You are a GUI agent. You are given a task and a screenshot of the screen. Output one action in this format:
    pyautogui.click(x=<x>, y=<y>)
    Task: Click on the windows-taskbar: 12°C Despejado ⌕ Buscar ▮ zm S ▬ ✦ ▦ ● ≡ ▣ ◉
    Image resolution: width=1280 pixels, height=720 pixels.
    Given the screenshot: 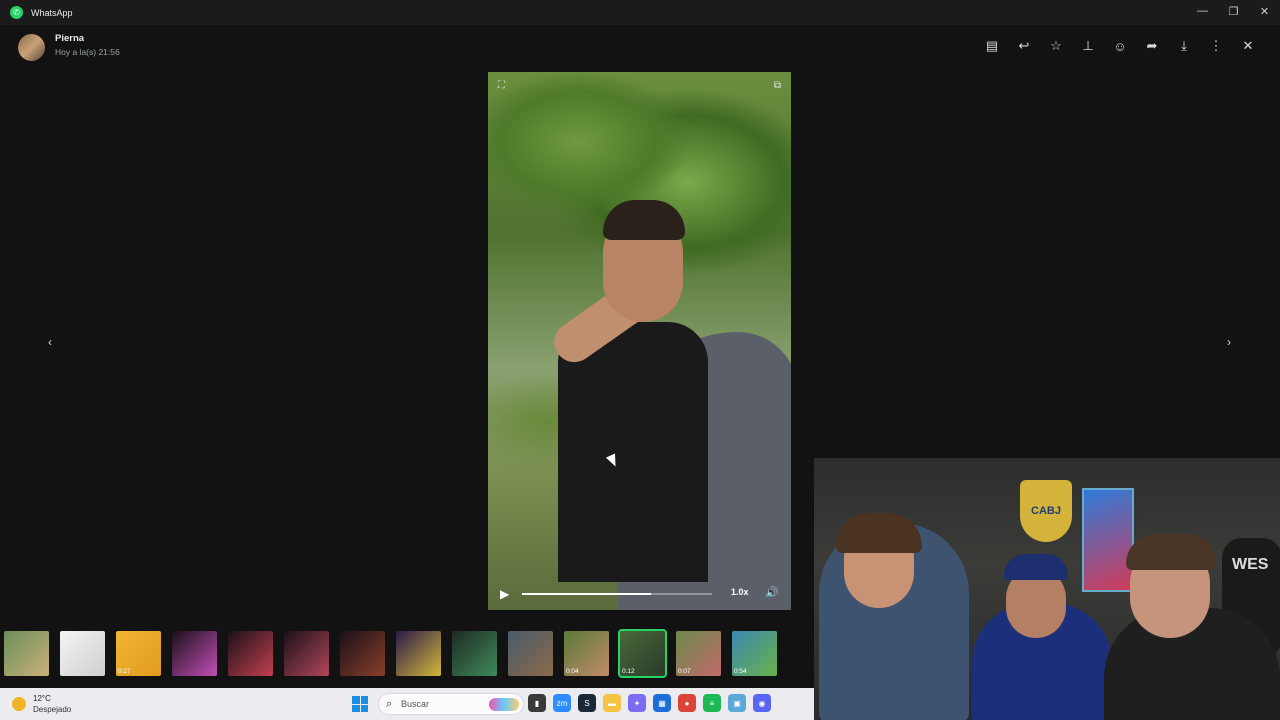 What is the action you would take?
    pyautogui.click(x=407, y=704)
    